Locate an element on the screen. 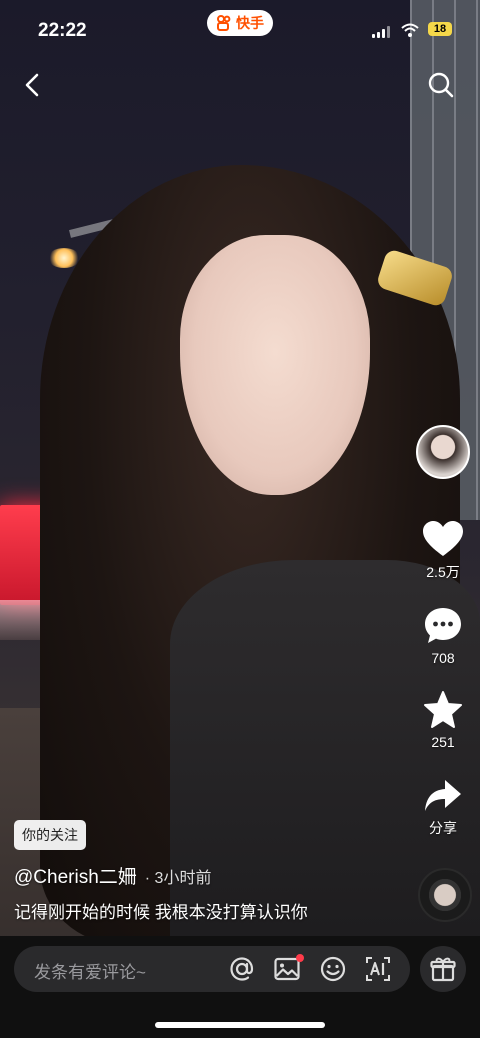 The height and width of the screenshot is (1038, 480). battery-icon: 18 is located at coordinates (440, 29).